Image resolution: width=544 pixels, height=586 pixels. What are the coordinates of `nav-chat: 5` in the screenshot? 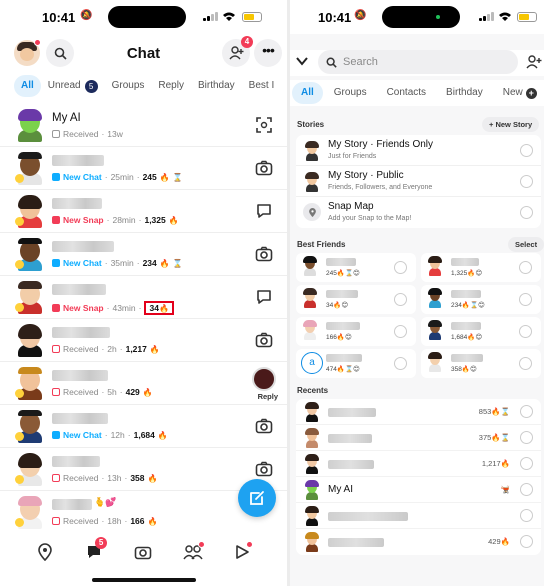 It's located at (95, 550).